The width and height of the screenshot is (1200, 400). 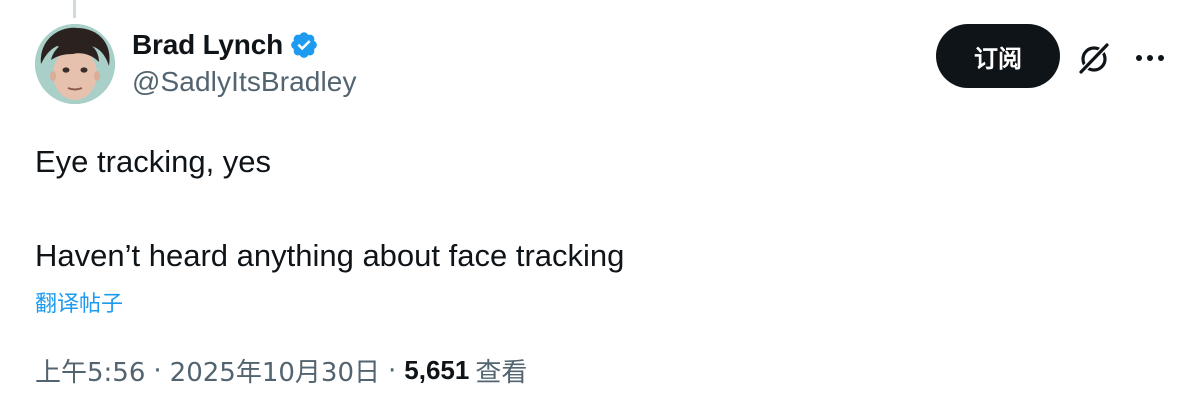 I want to click on grok-slash-icon, so click(x=1094, y=58).